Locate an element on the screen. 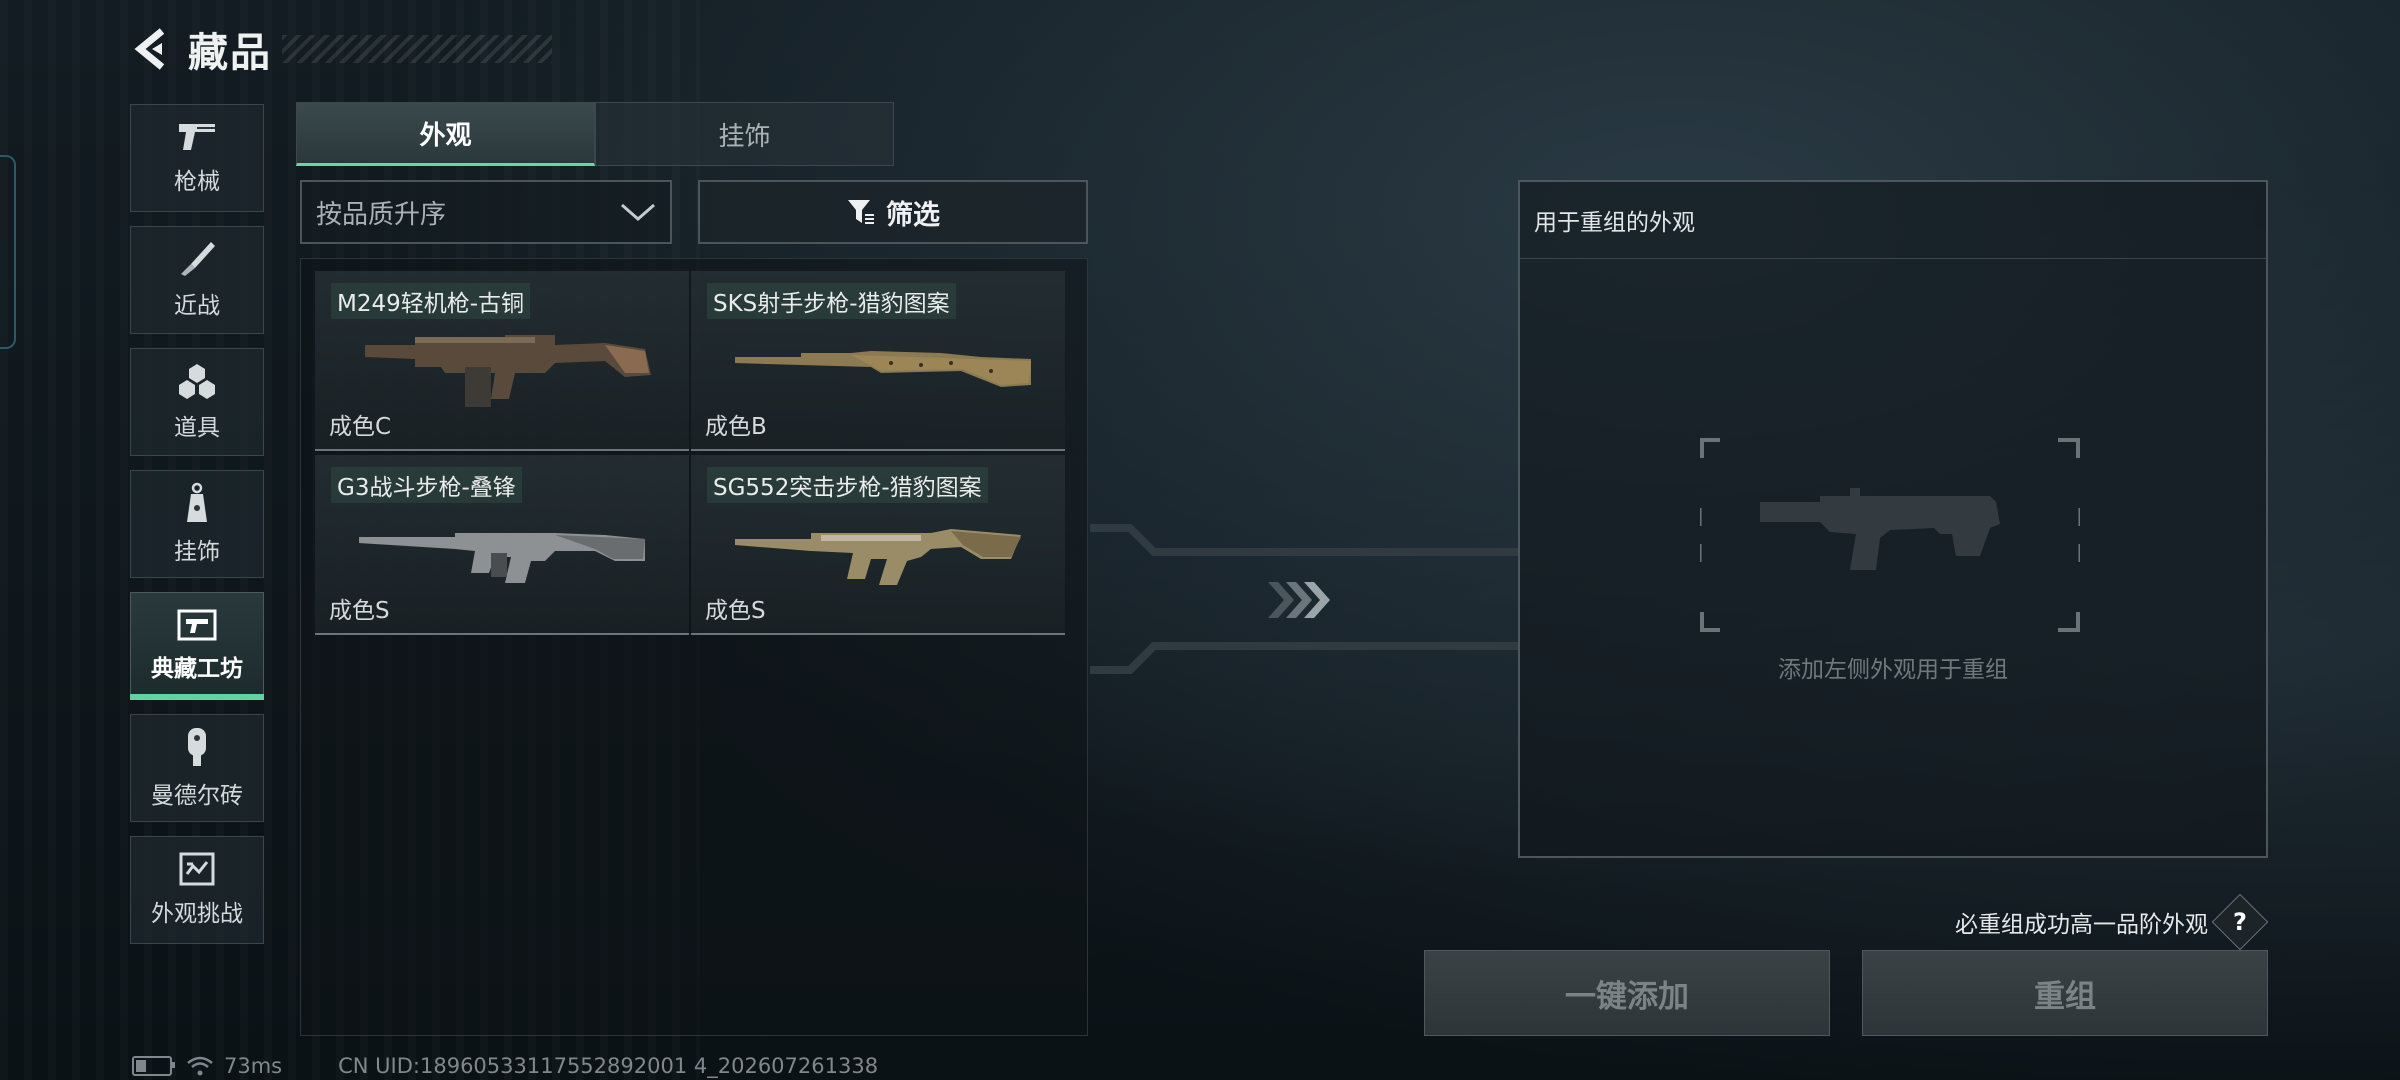 The height and width of the screenshot is (1080, 2400). page-header: 藏品 is located at coordinates (341, 50).